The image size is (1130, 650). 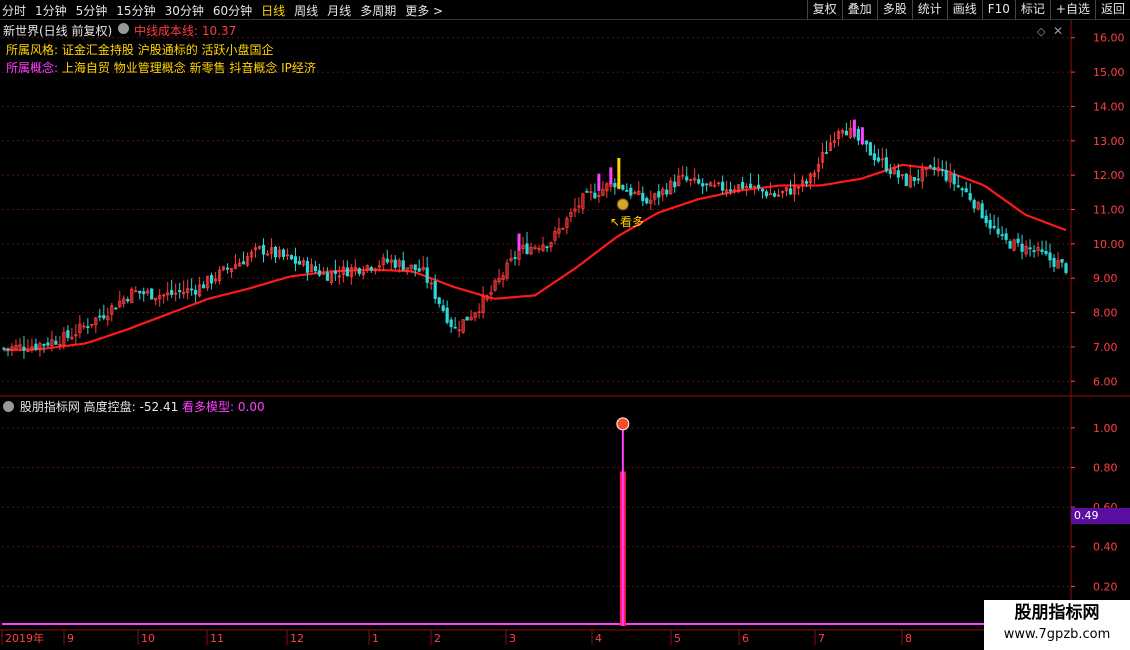 What do you see at coordinates (1109, 106) in the screenshot?
I see `price-tick-label: 14.00` at bounding box center [1109, 106].